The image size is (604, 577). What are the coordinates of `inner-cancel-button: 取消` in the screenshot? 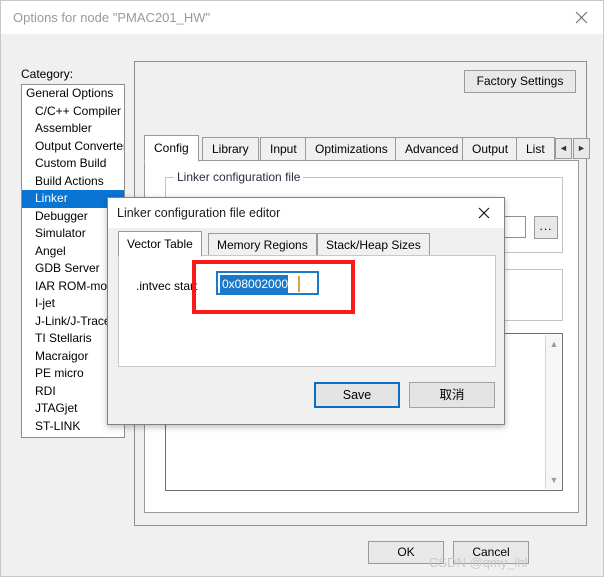 It's located at (452, 395).